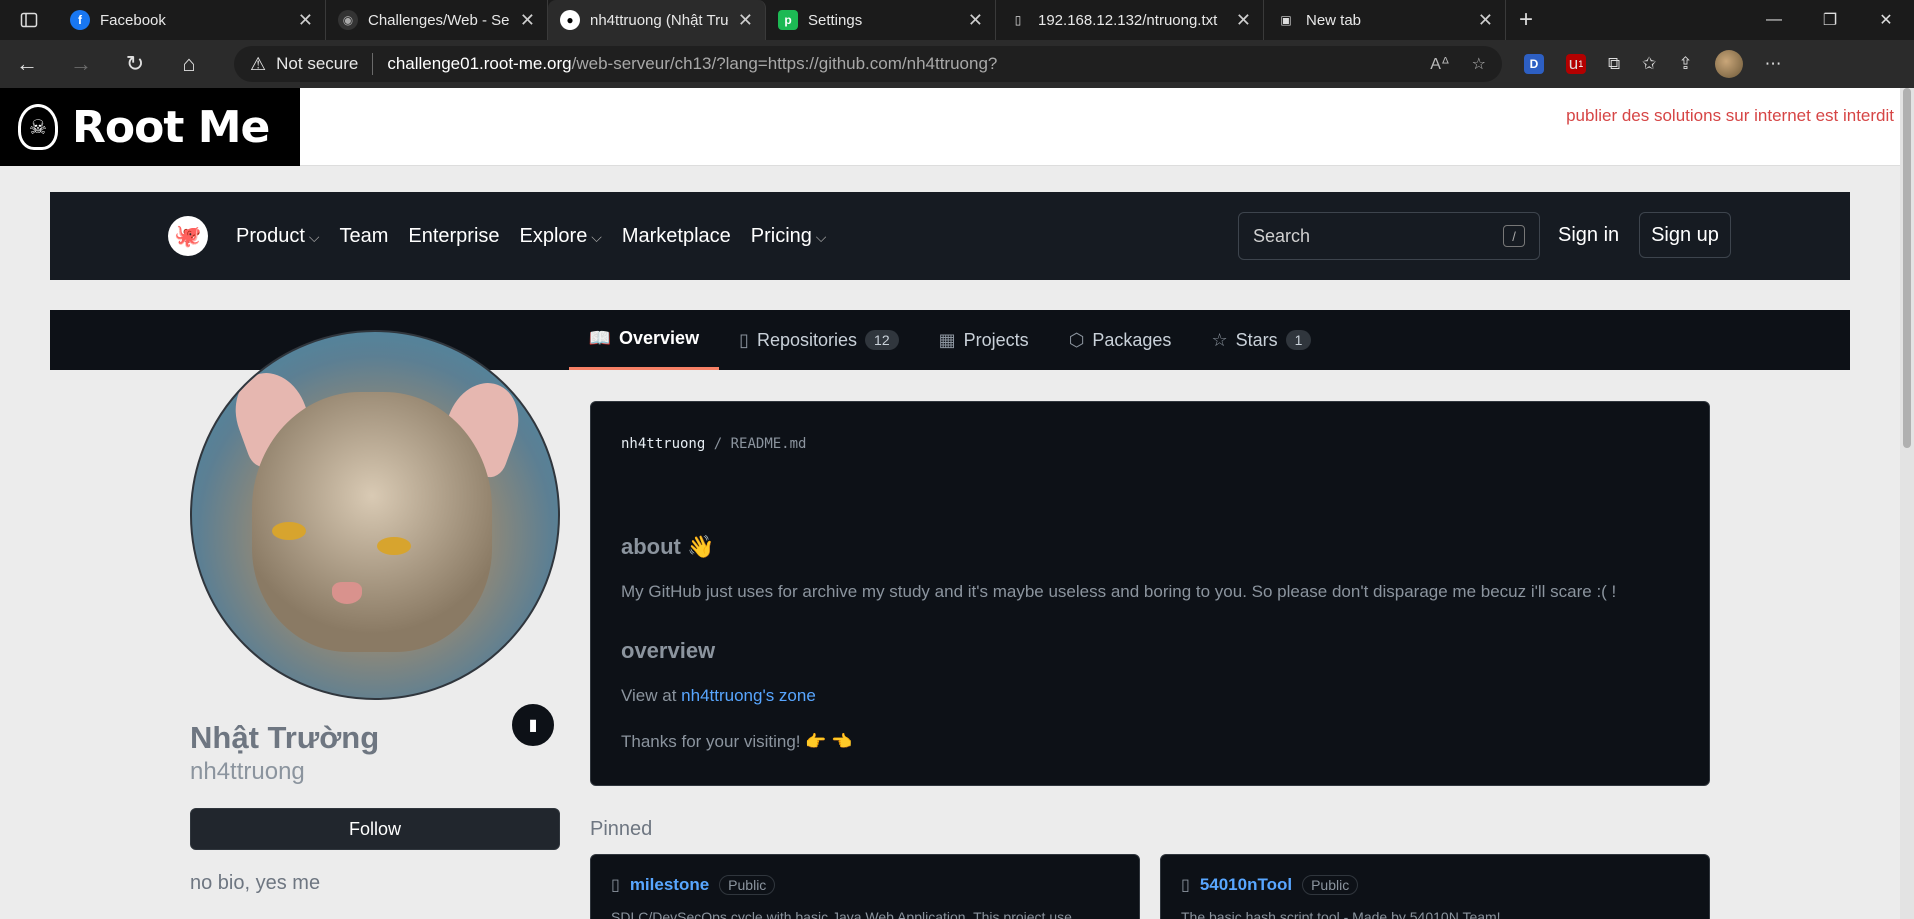 This screenshot has height=919, width=1914. I want to click on readme-about-heading: about 👋, so click(668, 546).